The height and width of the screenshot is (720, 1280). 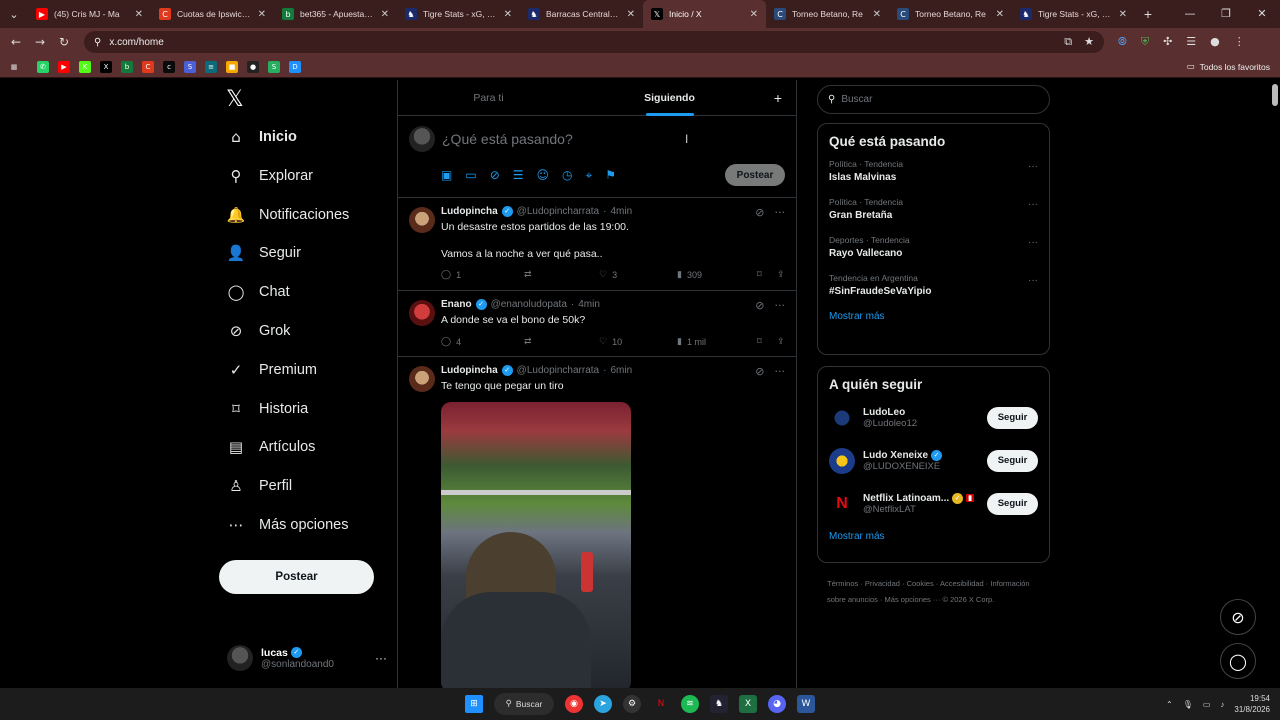 What do you see at coordinates (933, 316) in the screenshot?
I see `show-more-link: Mostrar más` at bounding box center [933, 316].